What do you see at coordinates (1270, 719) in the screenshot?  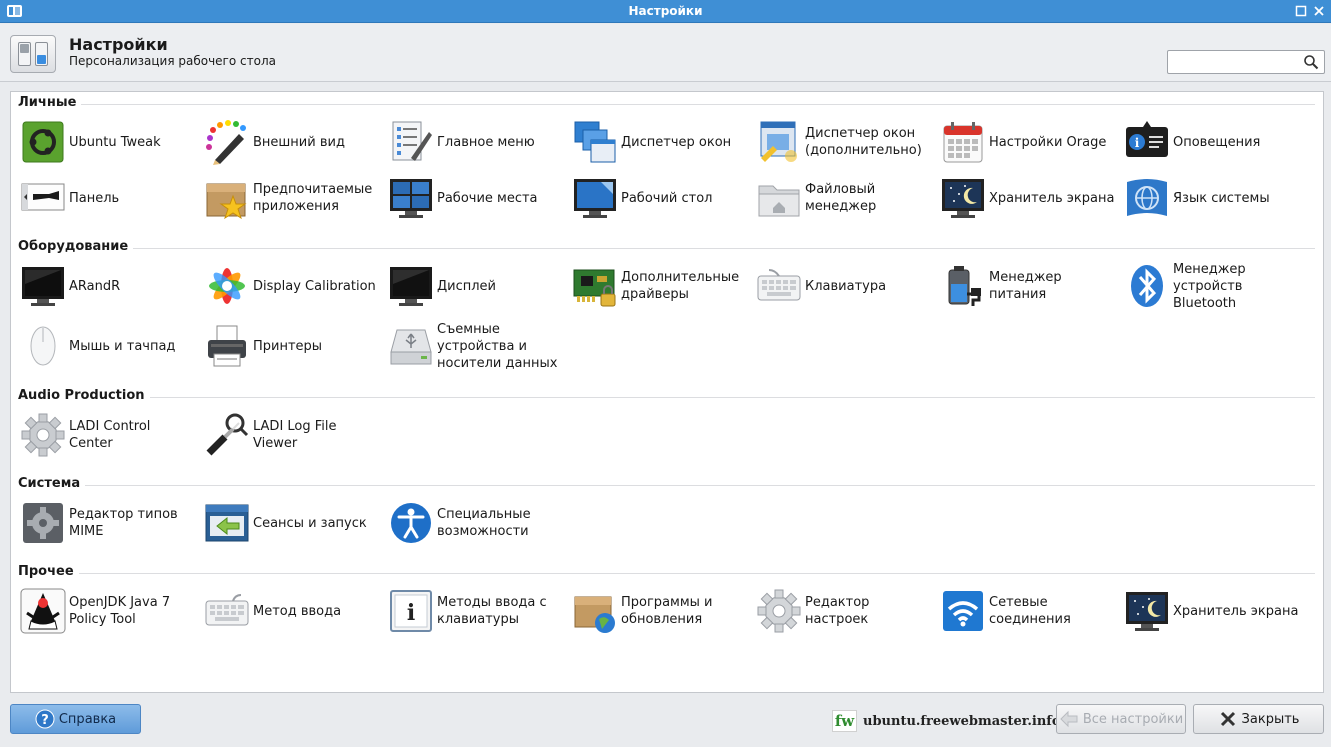 I see `close-button-label: Закрыть` at bounding box center [1270, 719].